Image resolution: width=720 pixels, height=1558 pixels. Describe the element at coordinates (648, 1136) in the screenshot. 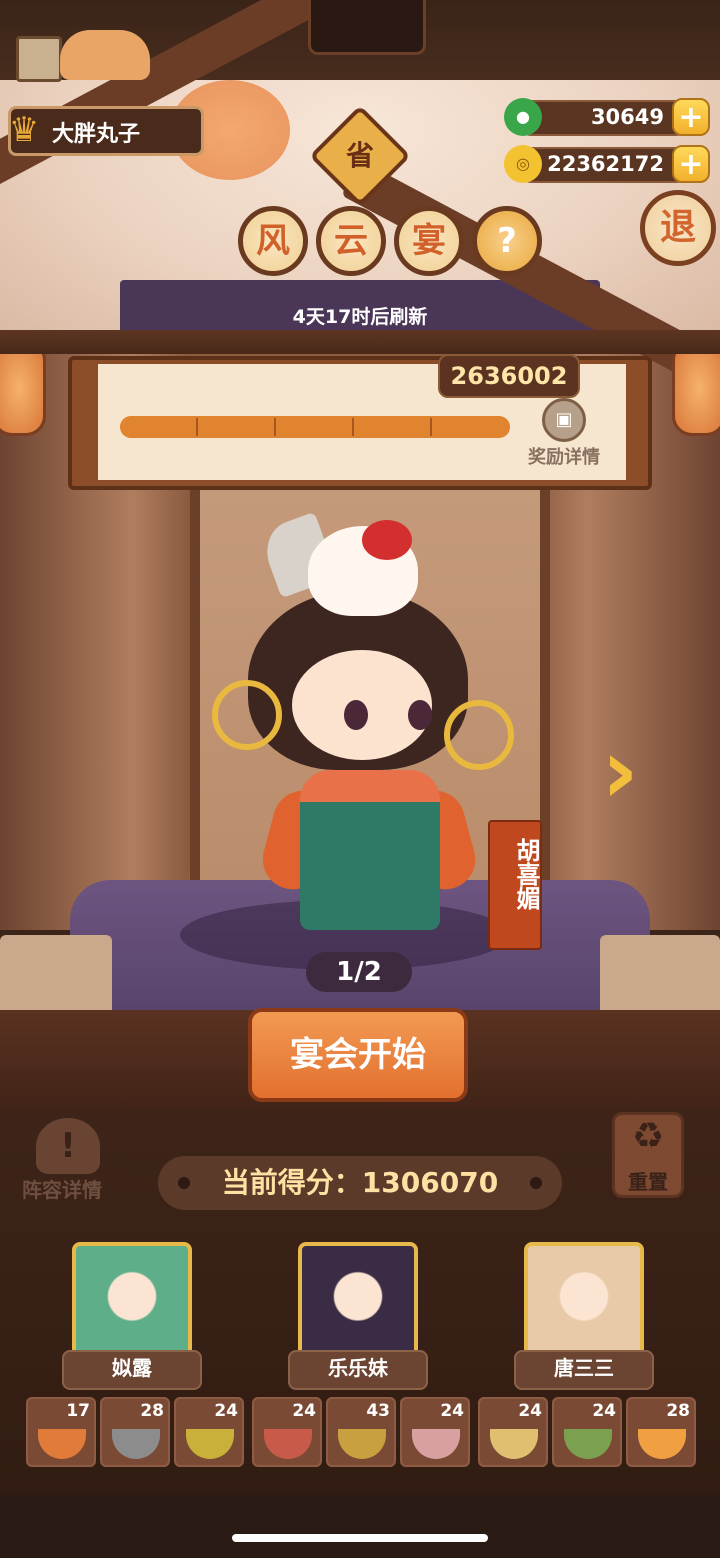

I see `reset-icon: ♻` at that location.